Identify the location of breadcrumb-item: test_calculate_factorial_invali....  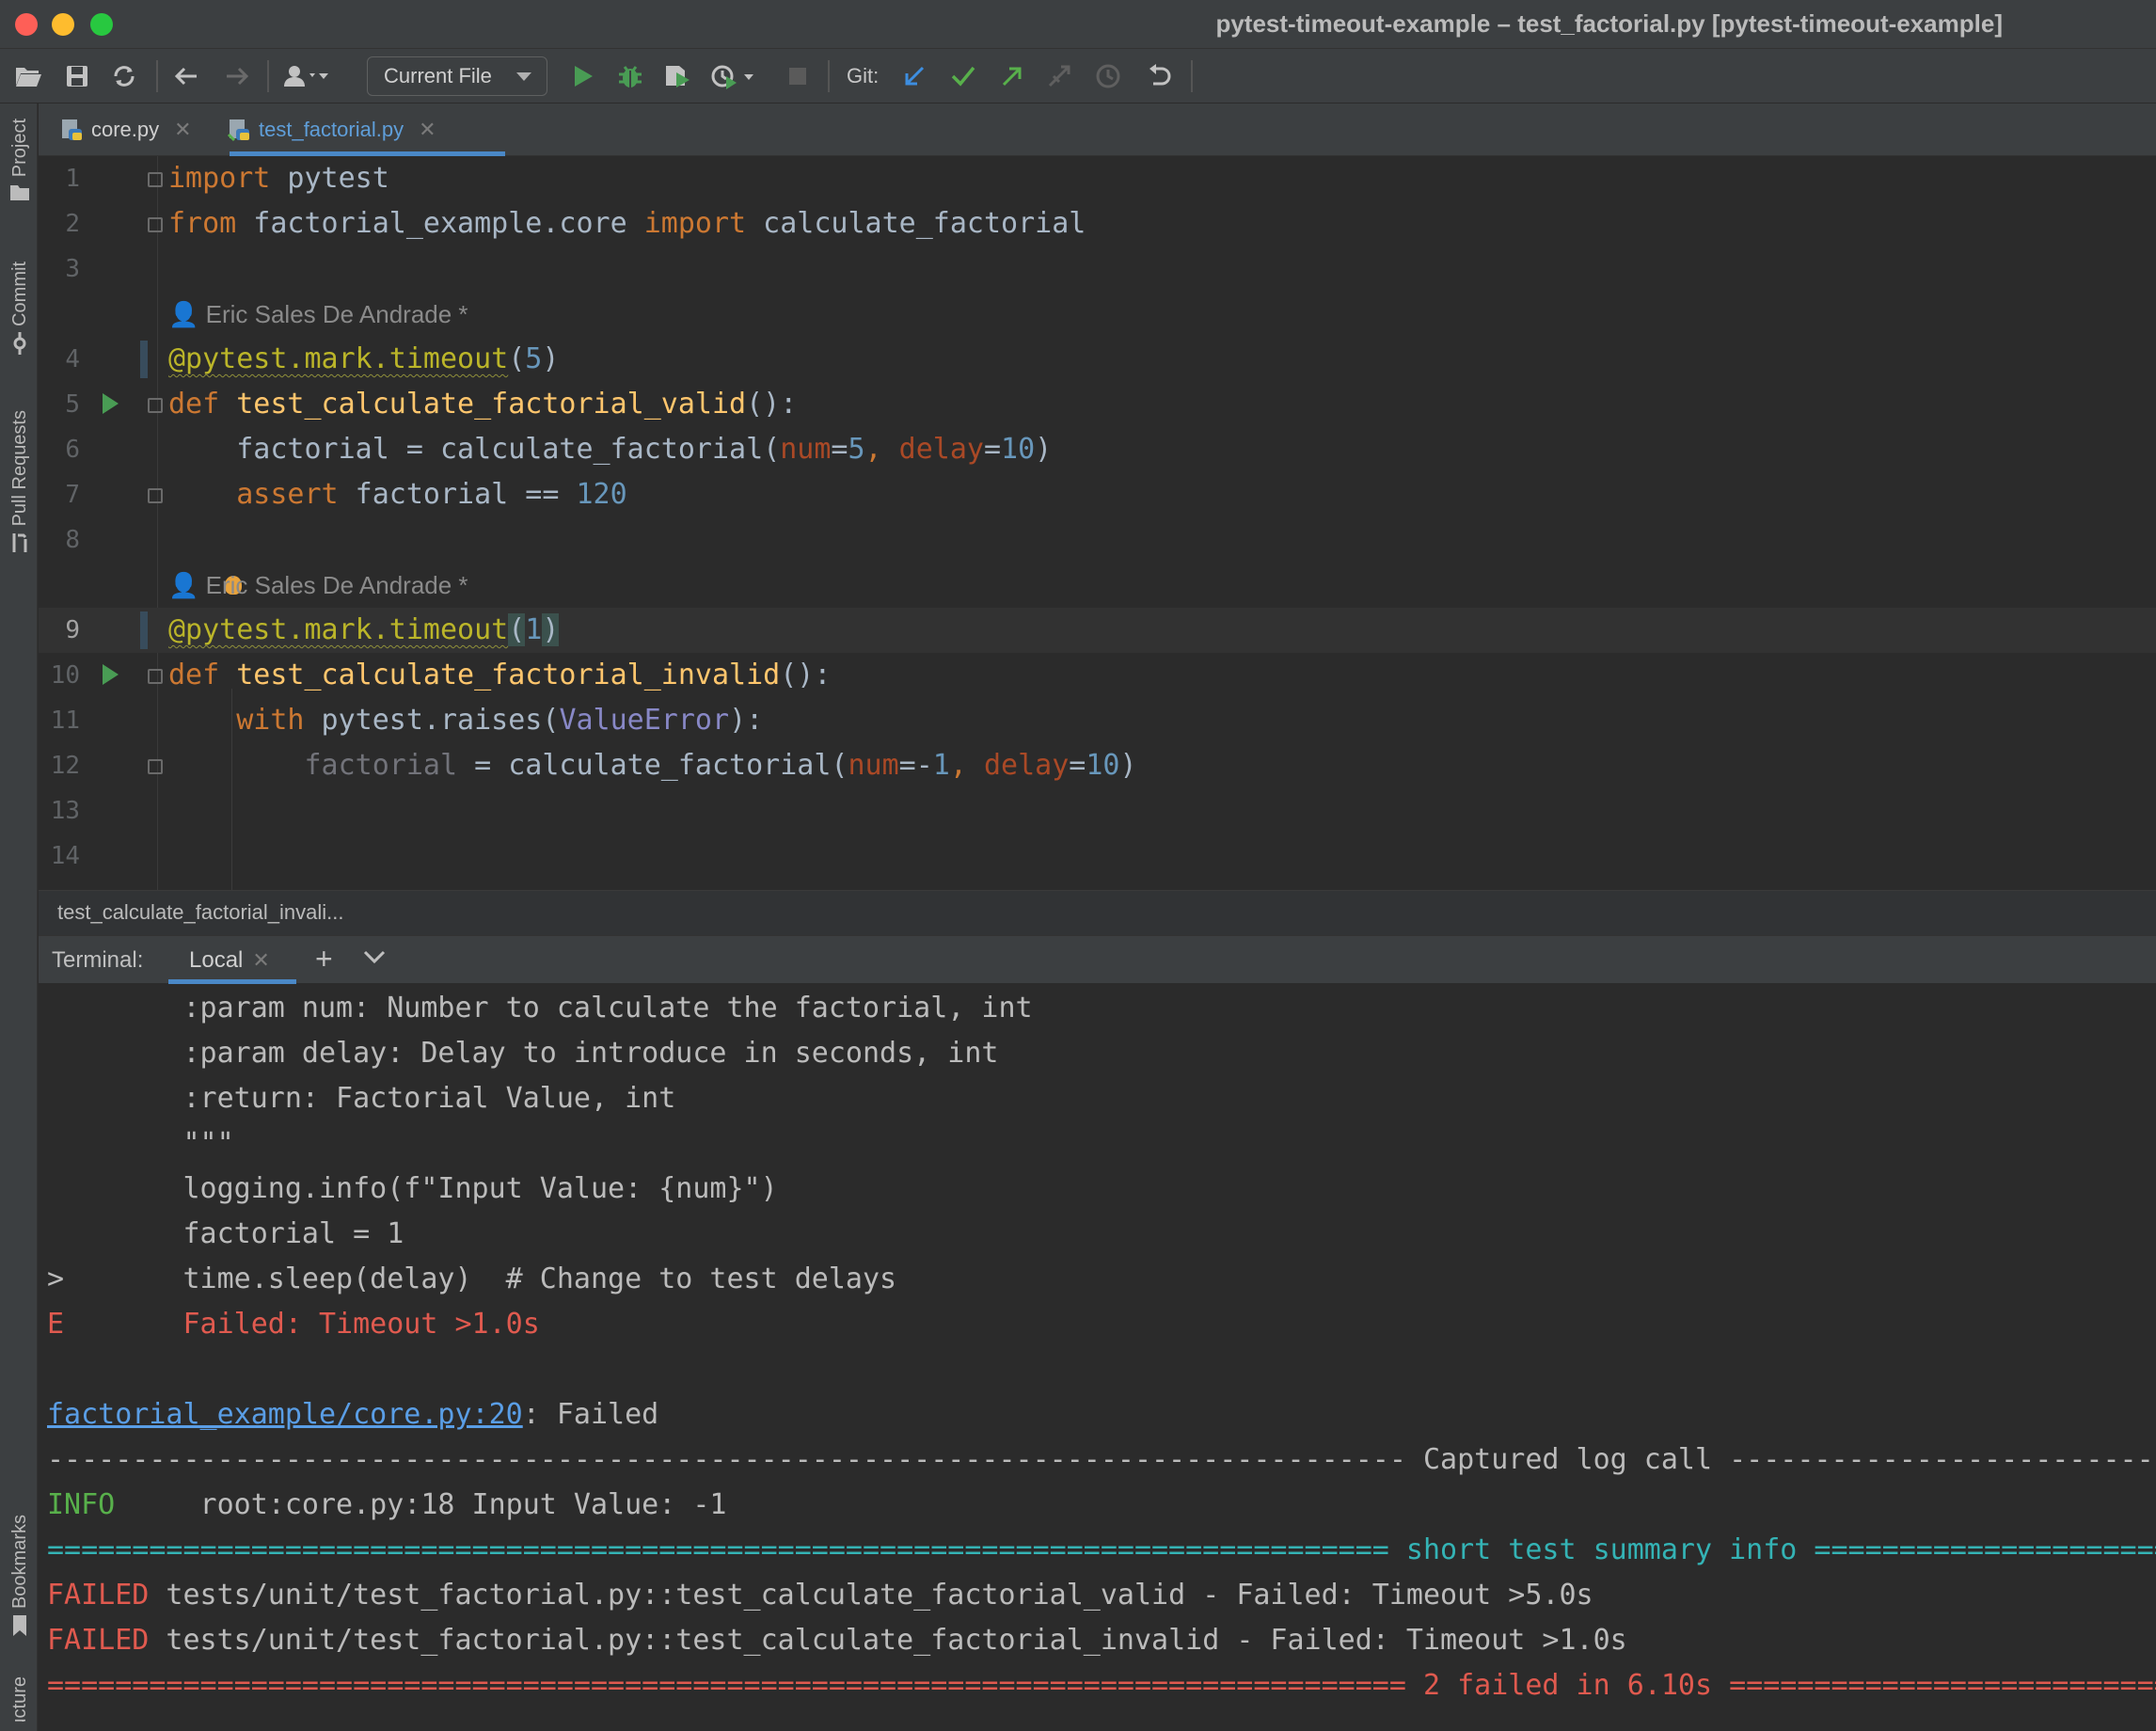
(200, 912).